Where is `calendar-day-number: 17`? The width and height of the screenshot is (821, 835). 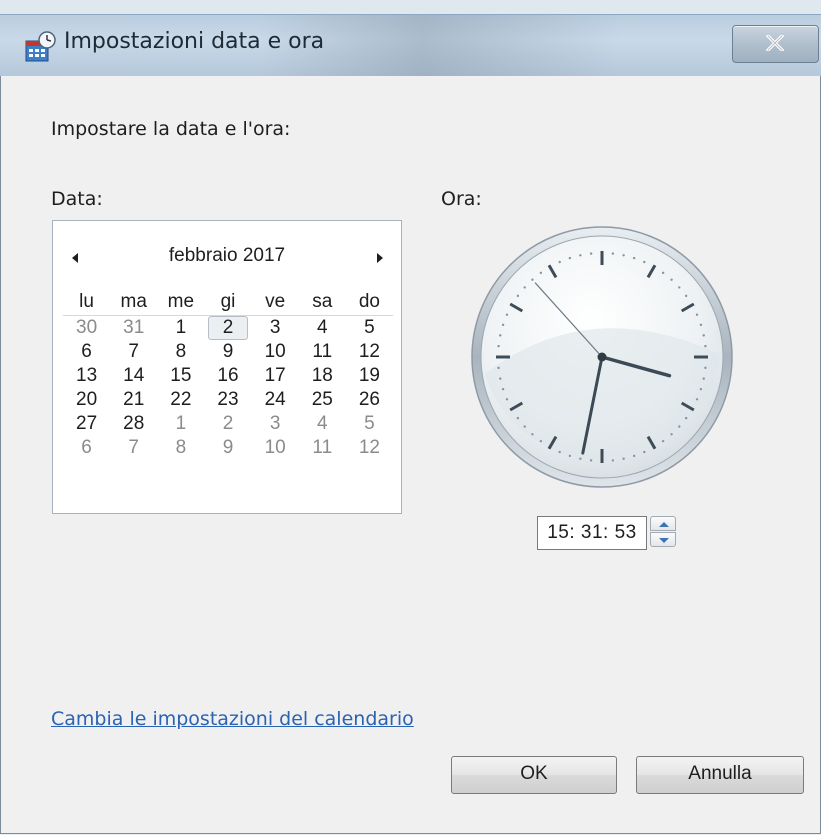
calendar-day-number: 17 is located at coordinates (275, 375).